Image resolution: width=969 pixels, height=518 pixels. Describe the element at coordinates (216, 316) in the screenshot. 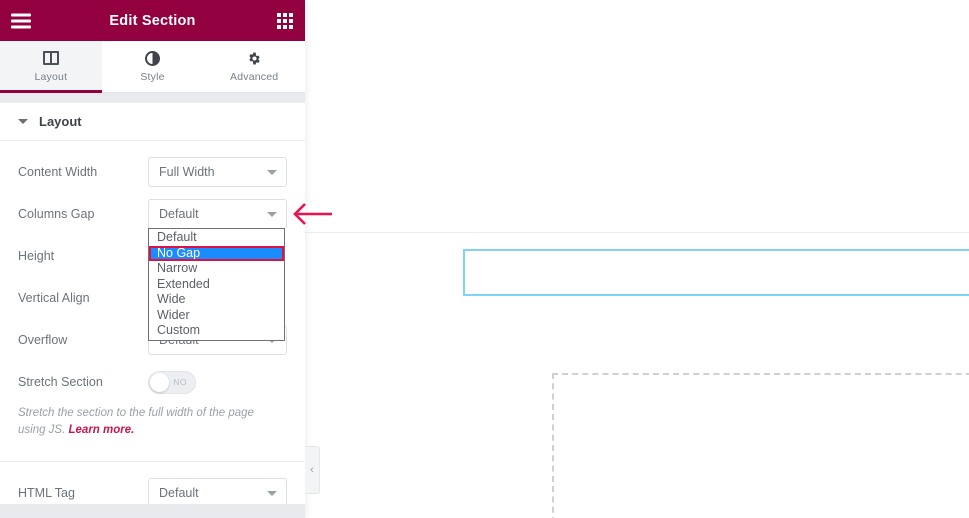

I see `dropdown-option: Wider` at that location.